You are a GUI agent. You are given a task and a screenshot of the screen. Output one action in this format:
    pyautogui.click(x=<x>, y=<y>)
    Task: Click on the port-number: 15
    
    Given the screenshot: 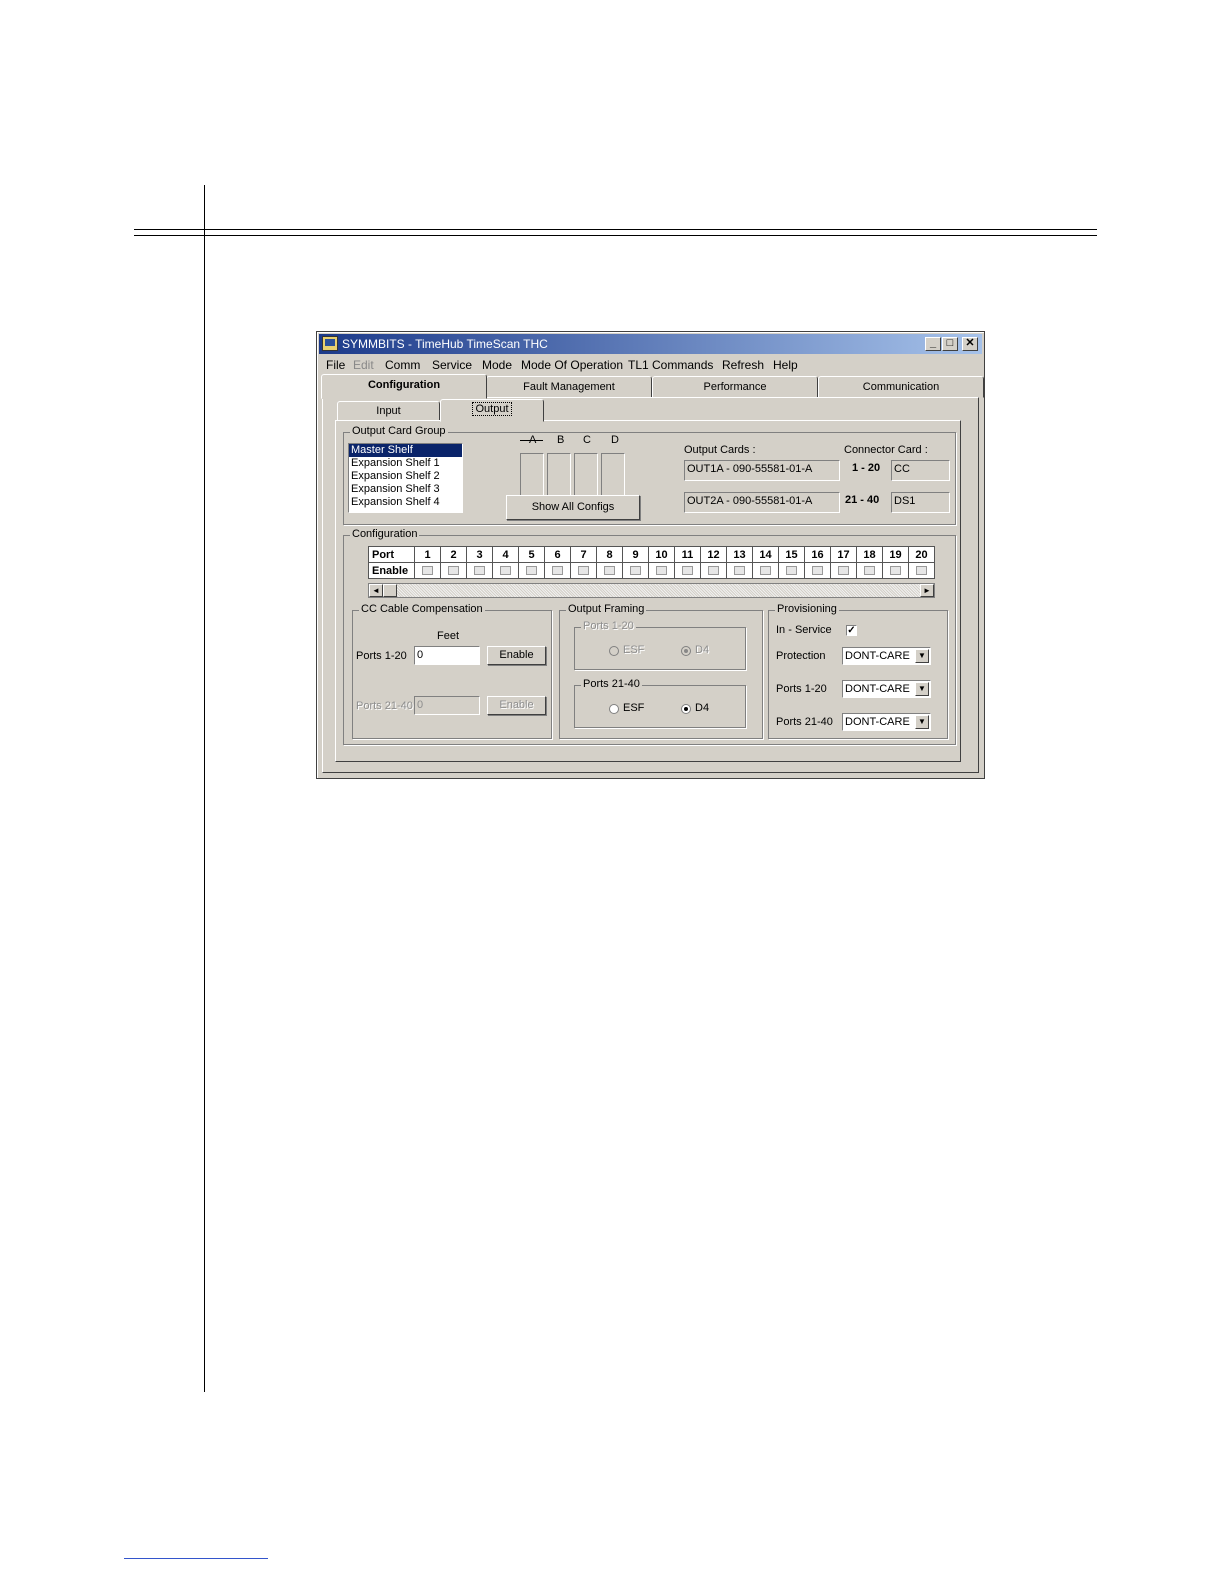 What is the action you would take?
    pyautogui.click(x=791, y=554)
    